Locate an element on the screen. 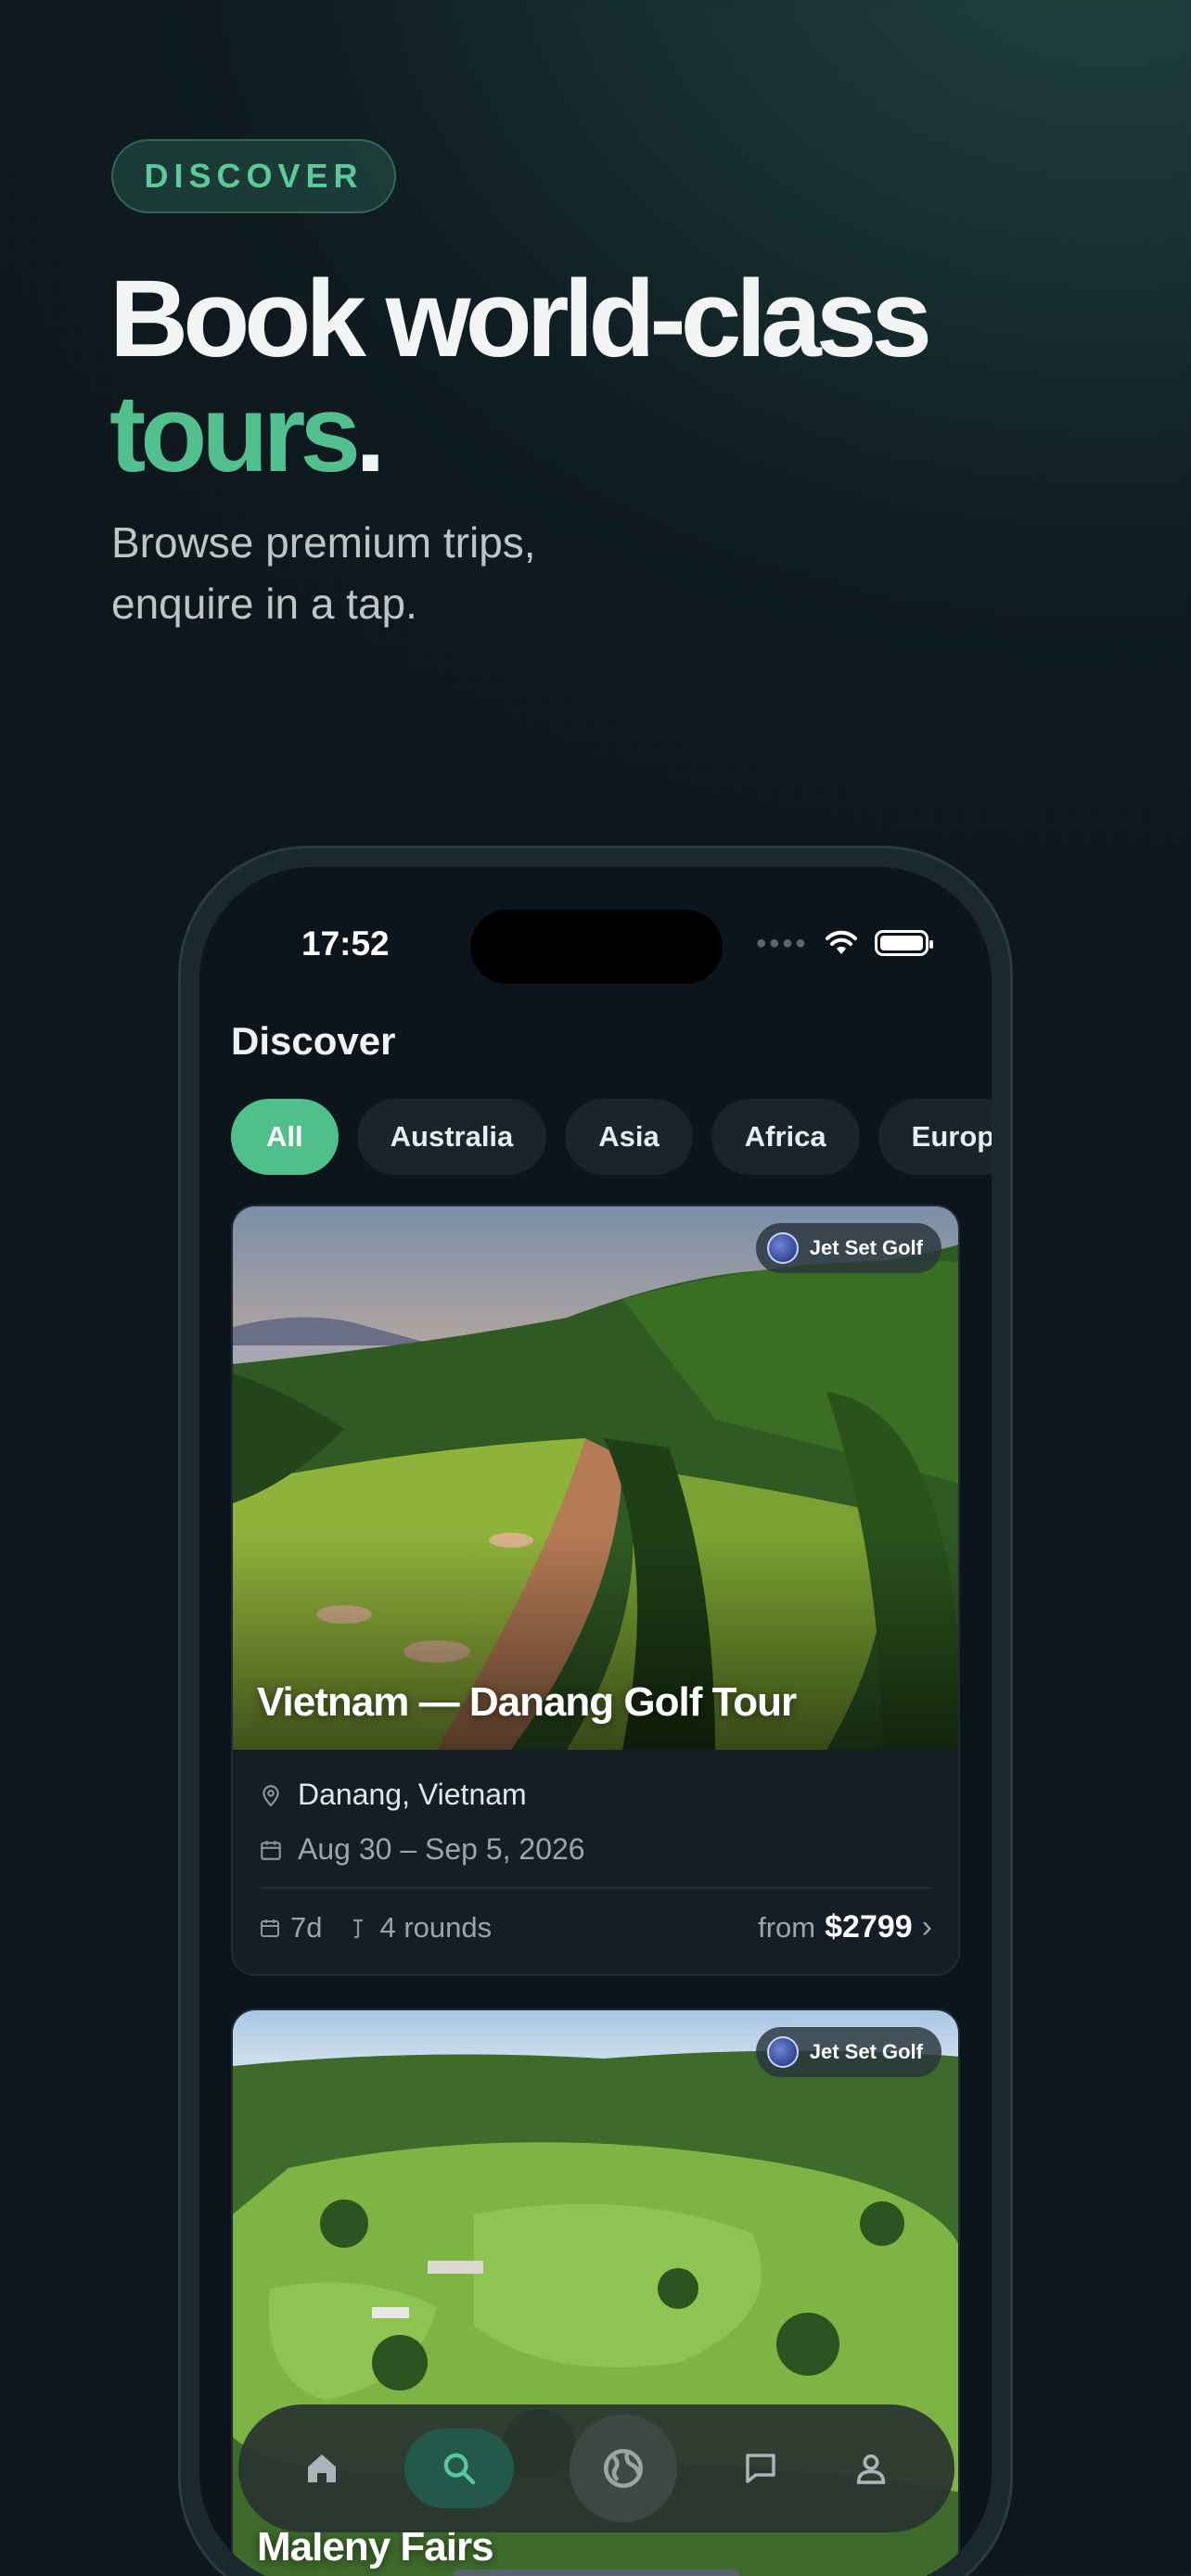  headline-accent: tours is located at coordinates (235, 434).